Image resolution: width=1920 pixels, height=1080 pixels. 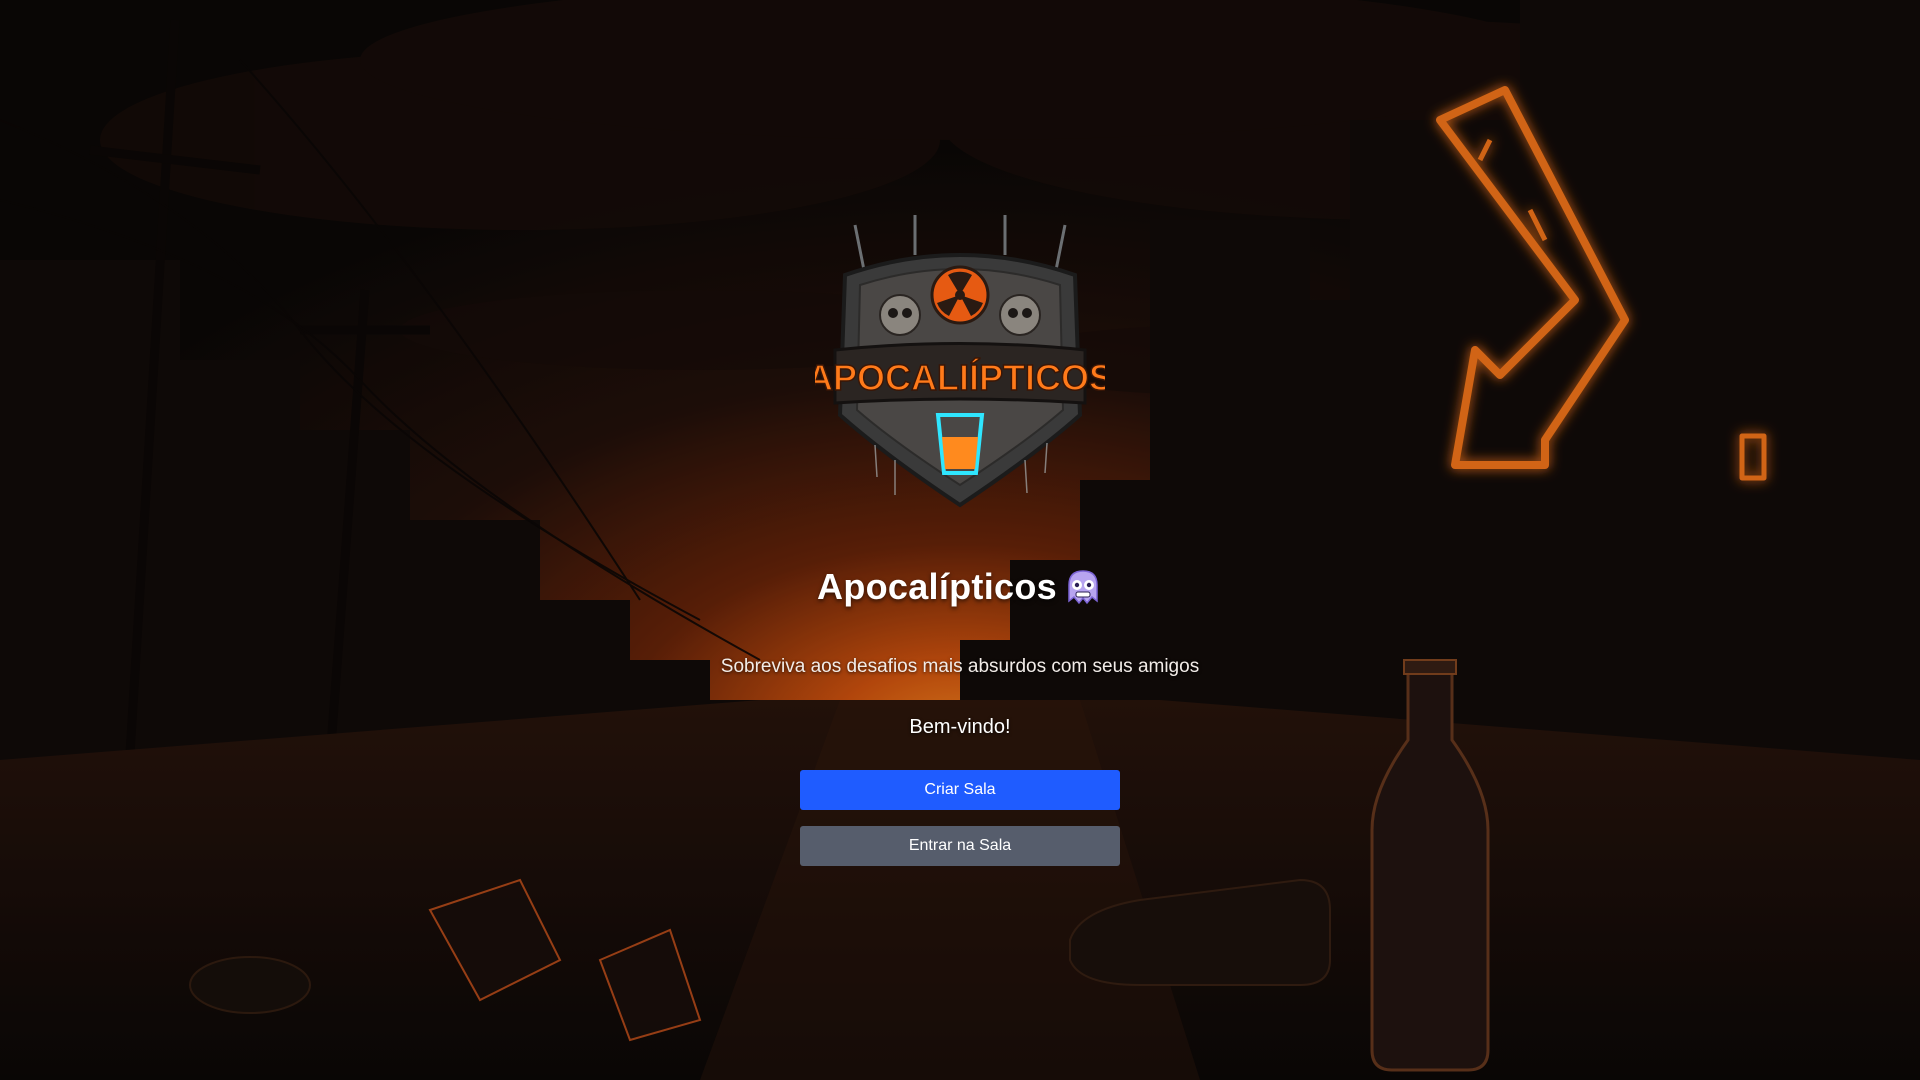 What do you see at coordinates (960, 790) in the screenshot?
I see `create-room-button: Criar Sala` at bounding box center [960, 790].